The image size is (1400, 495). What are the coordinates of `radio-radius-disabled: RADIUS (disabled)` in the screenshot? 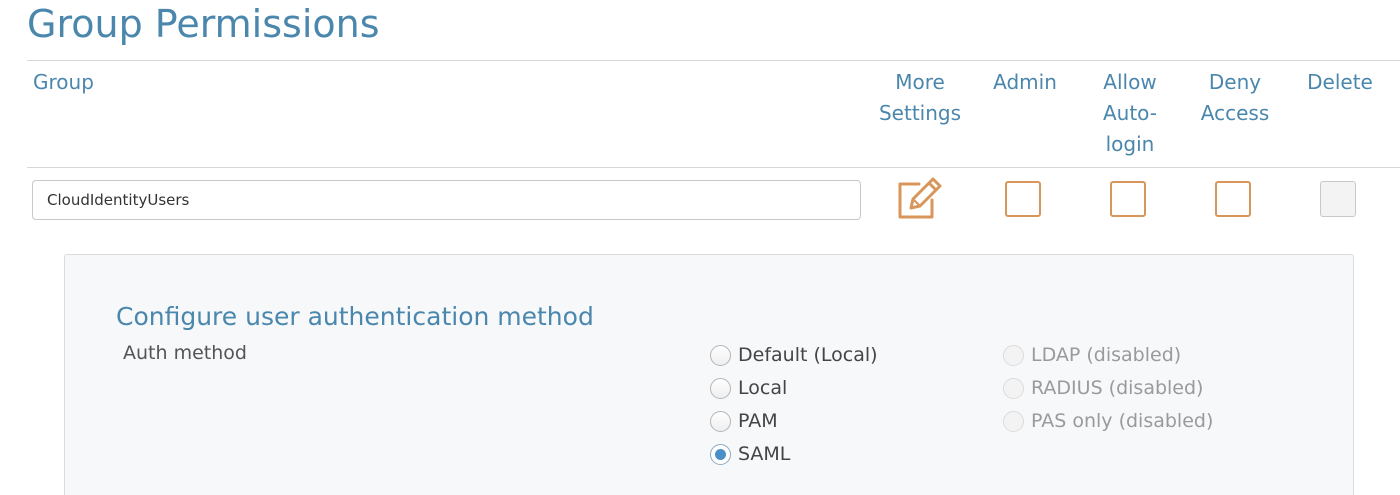 It's located at (1103, 388).